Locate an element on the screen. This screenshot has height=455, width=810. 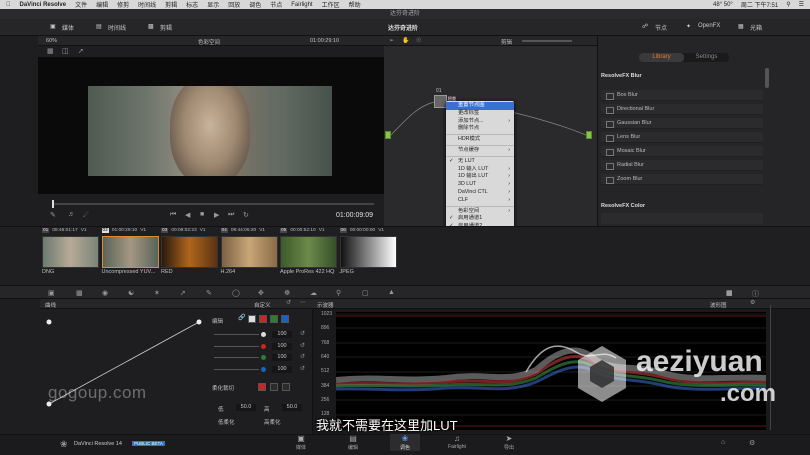
zoom-level: 60% is located at coordinates (51, 41).